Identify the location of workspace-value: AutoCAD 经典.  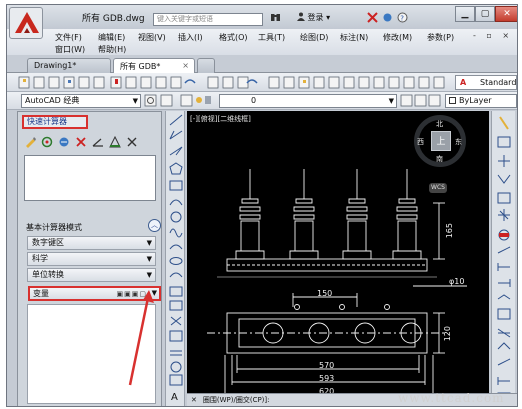
(52, 100).